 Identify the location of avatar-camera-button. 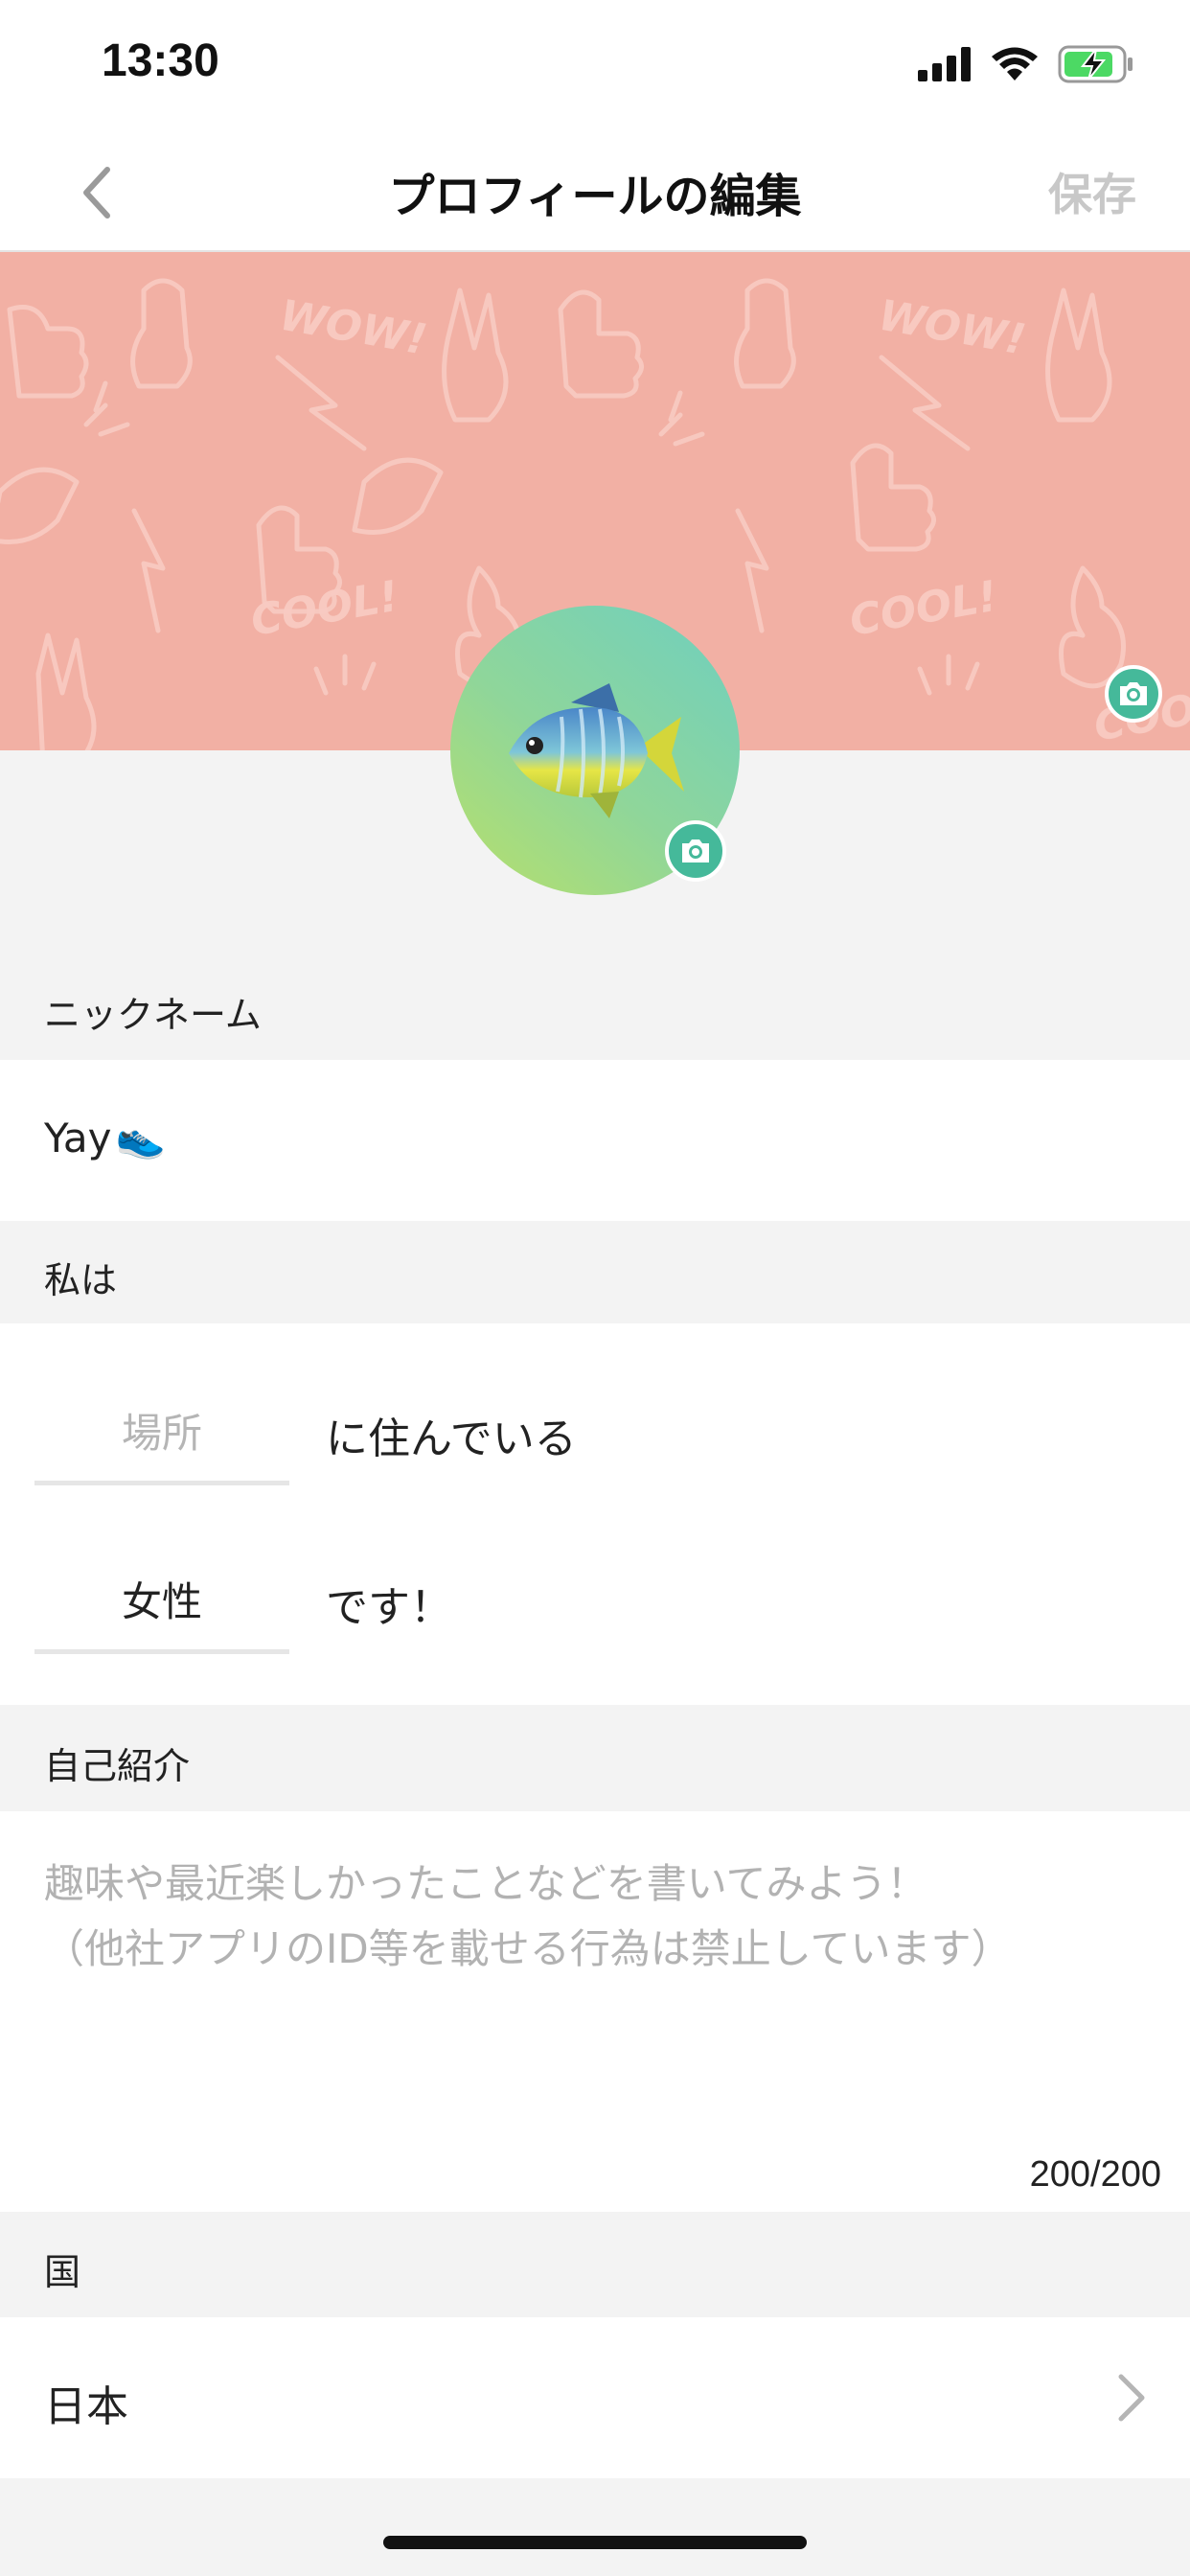
(696, 851).